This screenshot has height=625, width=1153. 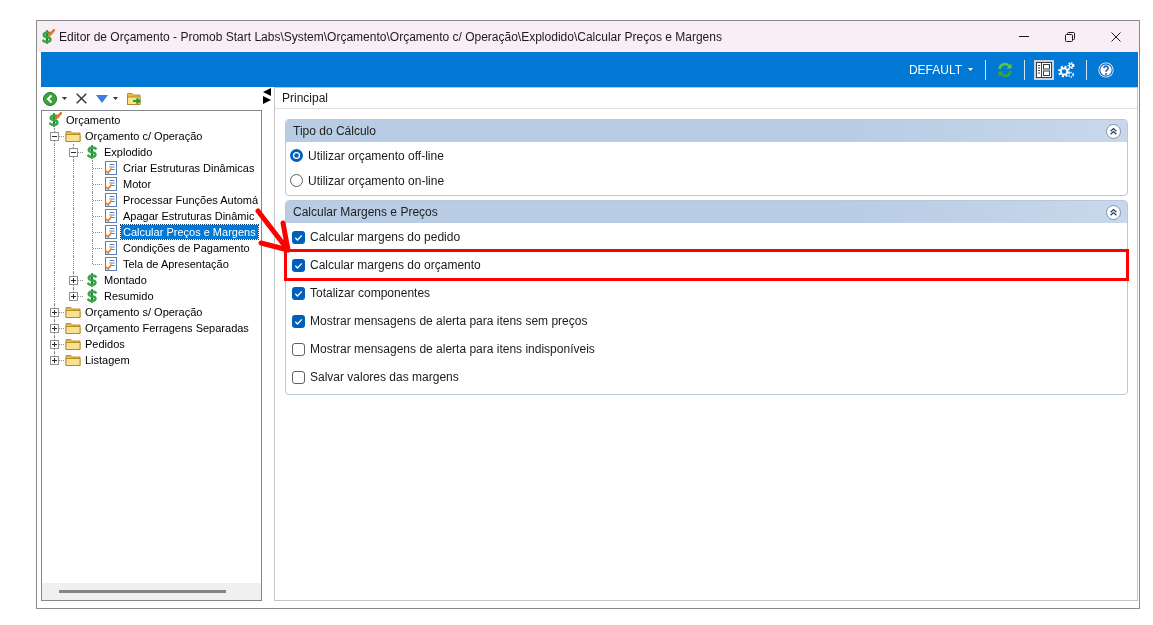 What do you see at coordinates (370, 293) in the screenshot?
I see `option-label: Totalizar componentes` at bounding box center [370, 293].